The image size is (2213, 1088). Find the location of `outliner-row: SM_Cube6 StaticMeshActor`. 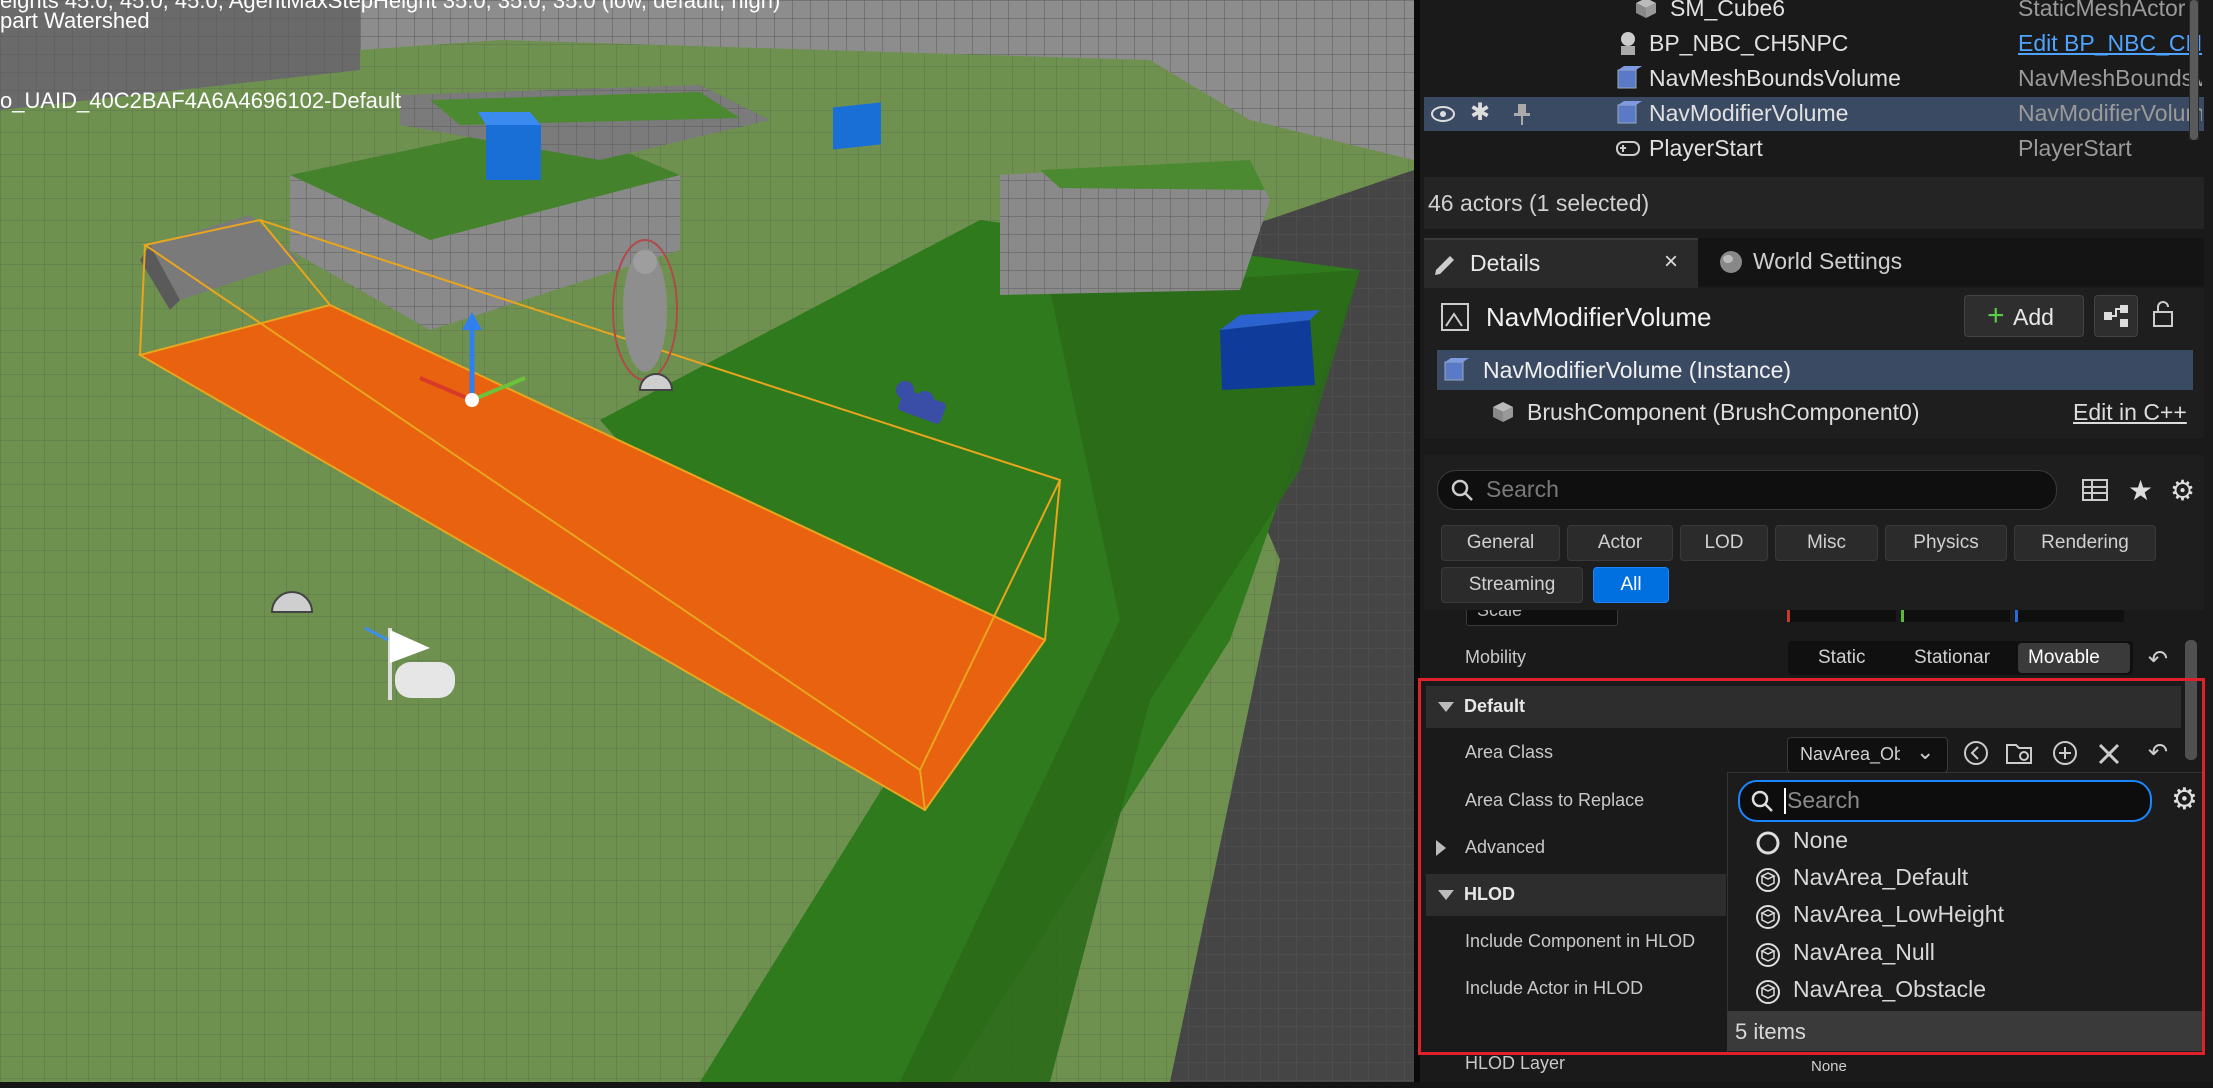

outliner-row: SM_Cube6 StaticMeshActor is located at coordinates (1814, 13).